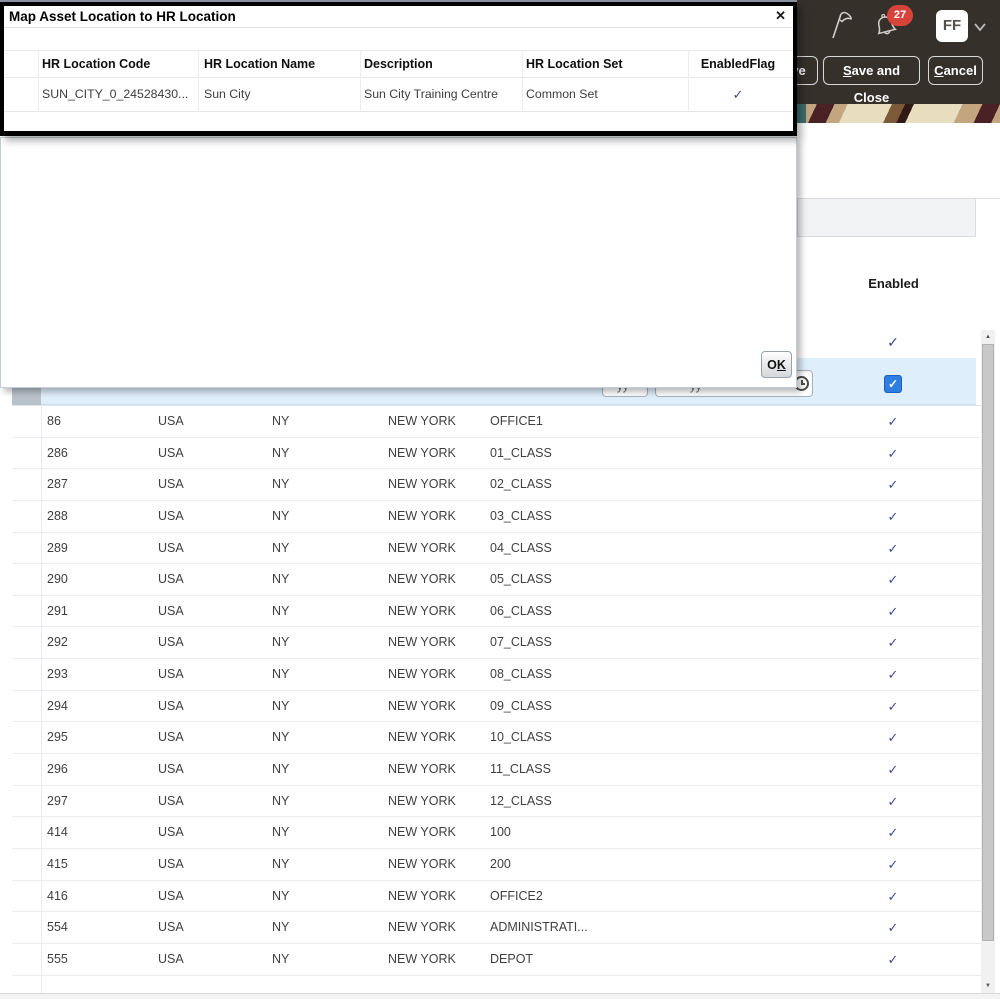 The image size is (1000, 999). I want to click on avatar: FF, so click(952, 26).